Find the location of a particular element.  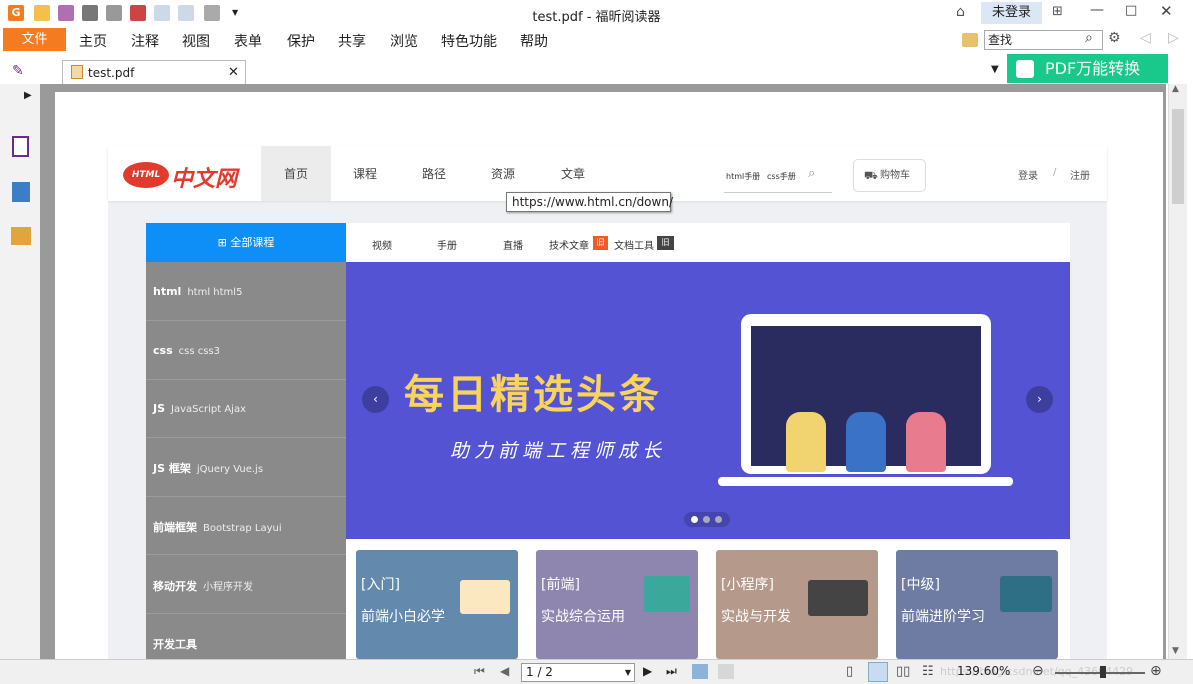

next-page-icon: ▶ is located at coordinates (647, 671).